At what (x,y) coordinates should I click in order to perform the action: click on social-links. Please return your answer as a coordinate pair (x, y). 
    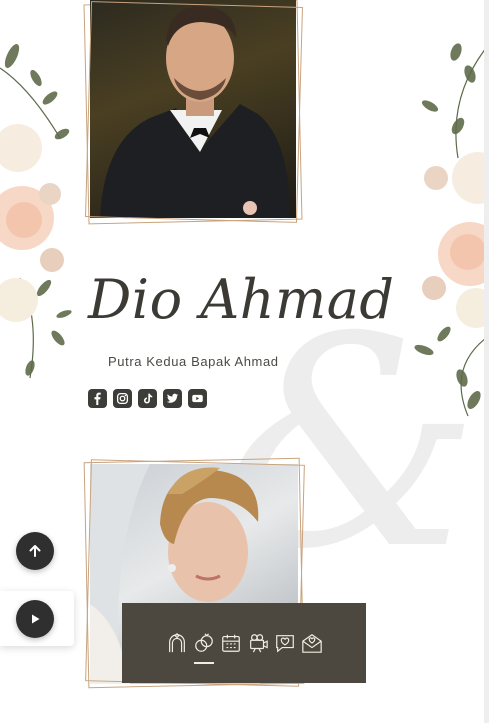
    Looking at the image, I should click on (147, 398).